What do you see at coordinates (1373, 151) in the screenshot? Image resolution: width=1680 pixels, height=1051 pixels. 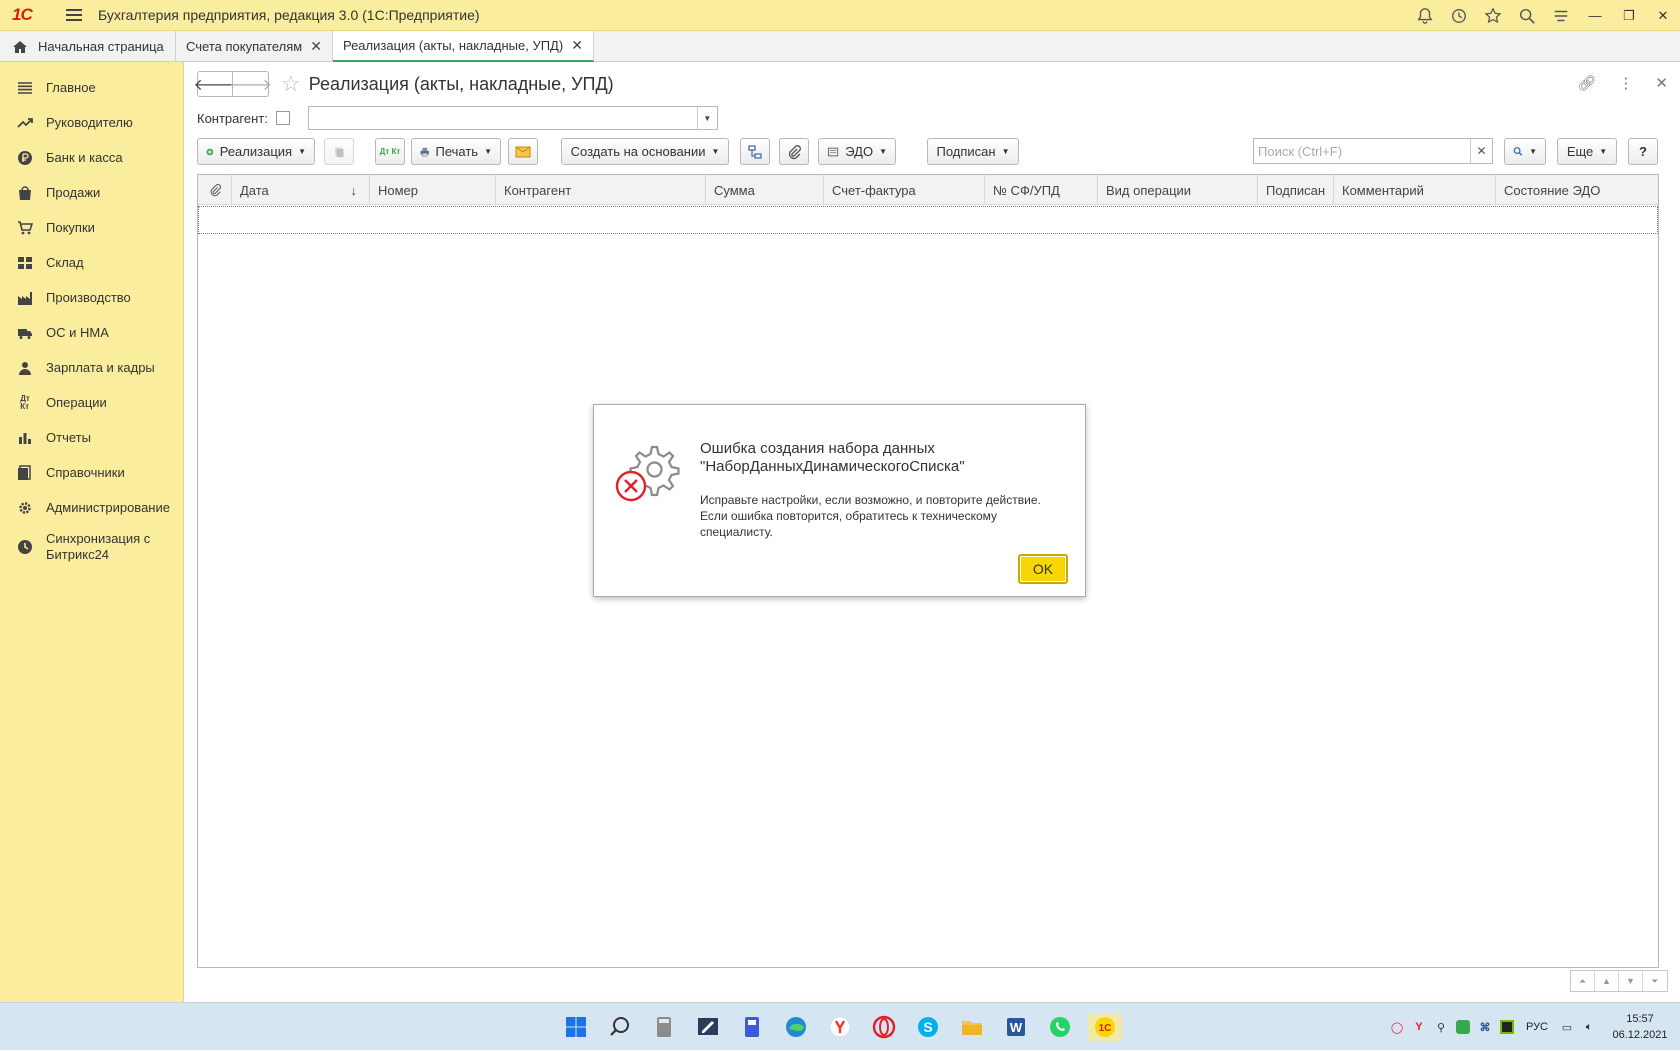 I see `search-input: Поиск (Ctrl+F) ✕` at bounding box center [1373, 151].